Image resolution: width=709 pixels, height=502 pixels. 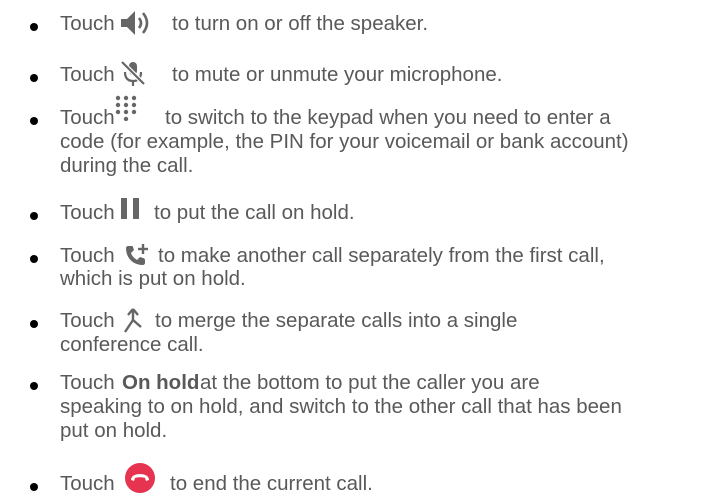 I want to click on item-description: at the bottom to put the caller you are, so click(x=370, y=382).